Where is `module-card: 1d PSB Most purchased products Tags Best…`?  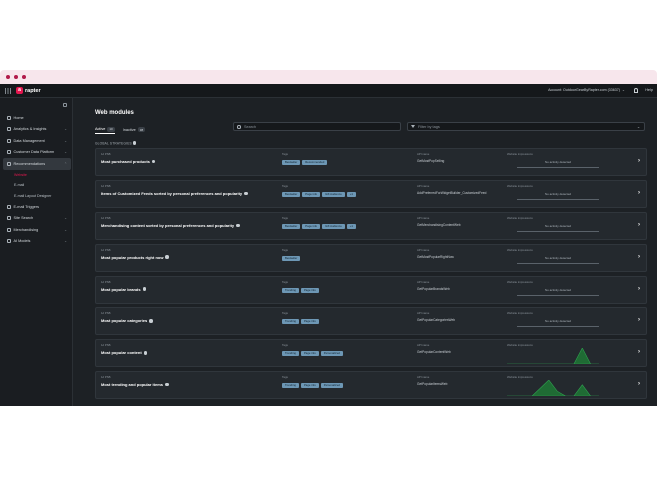
module-card: 1d PSB Most purchased products Tags Best… is located at coordinates (371, 162).